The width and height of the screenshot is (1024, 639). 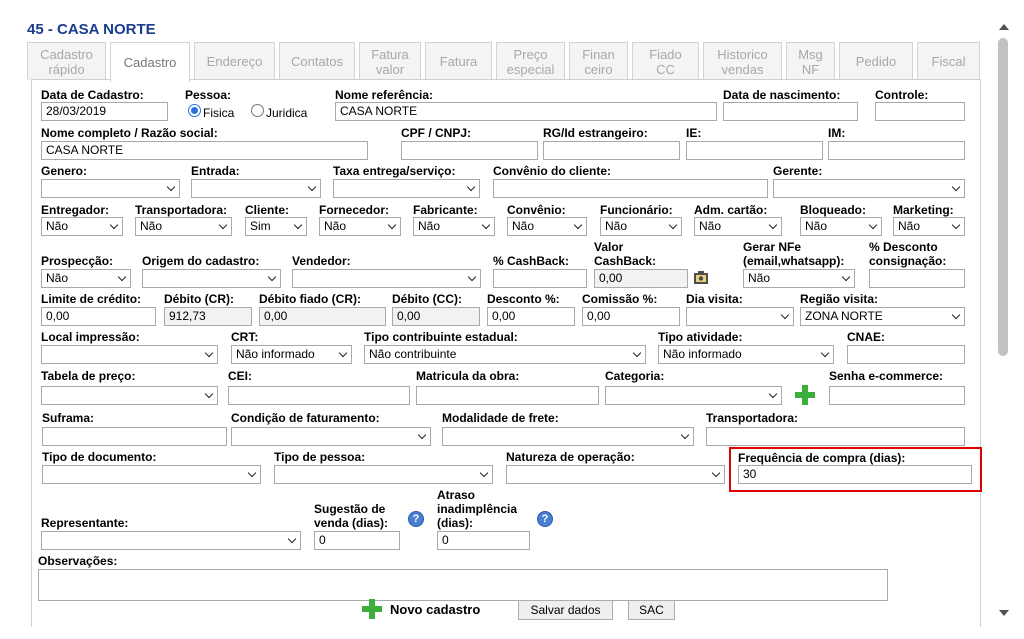 I want to click on regiao-visita-select: ZONA NORTE, so click(x=882, y=316).